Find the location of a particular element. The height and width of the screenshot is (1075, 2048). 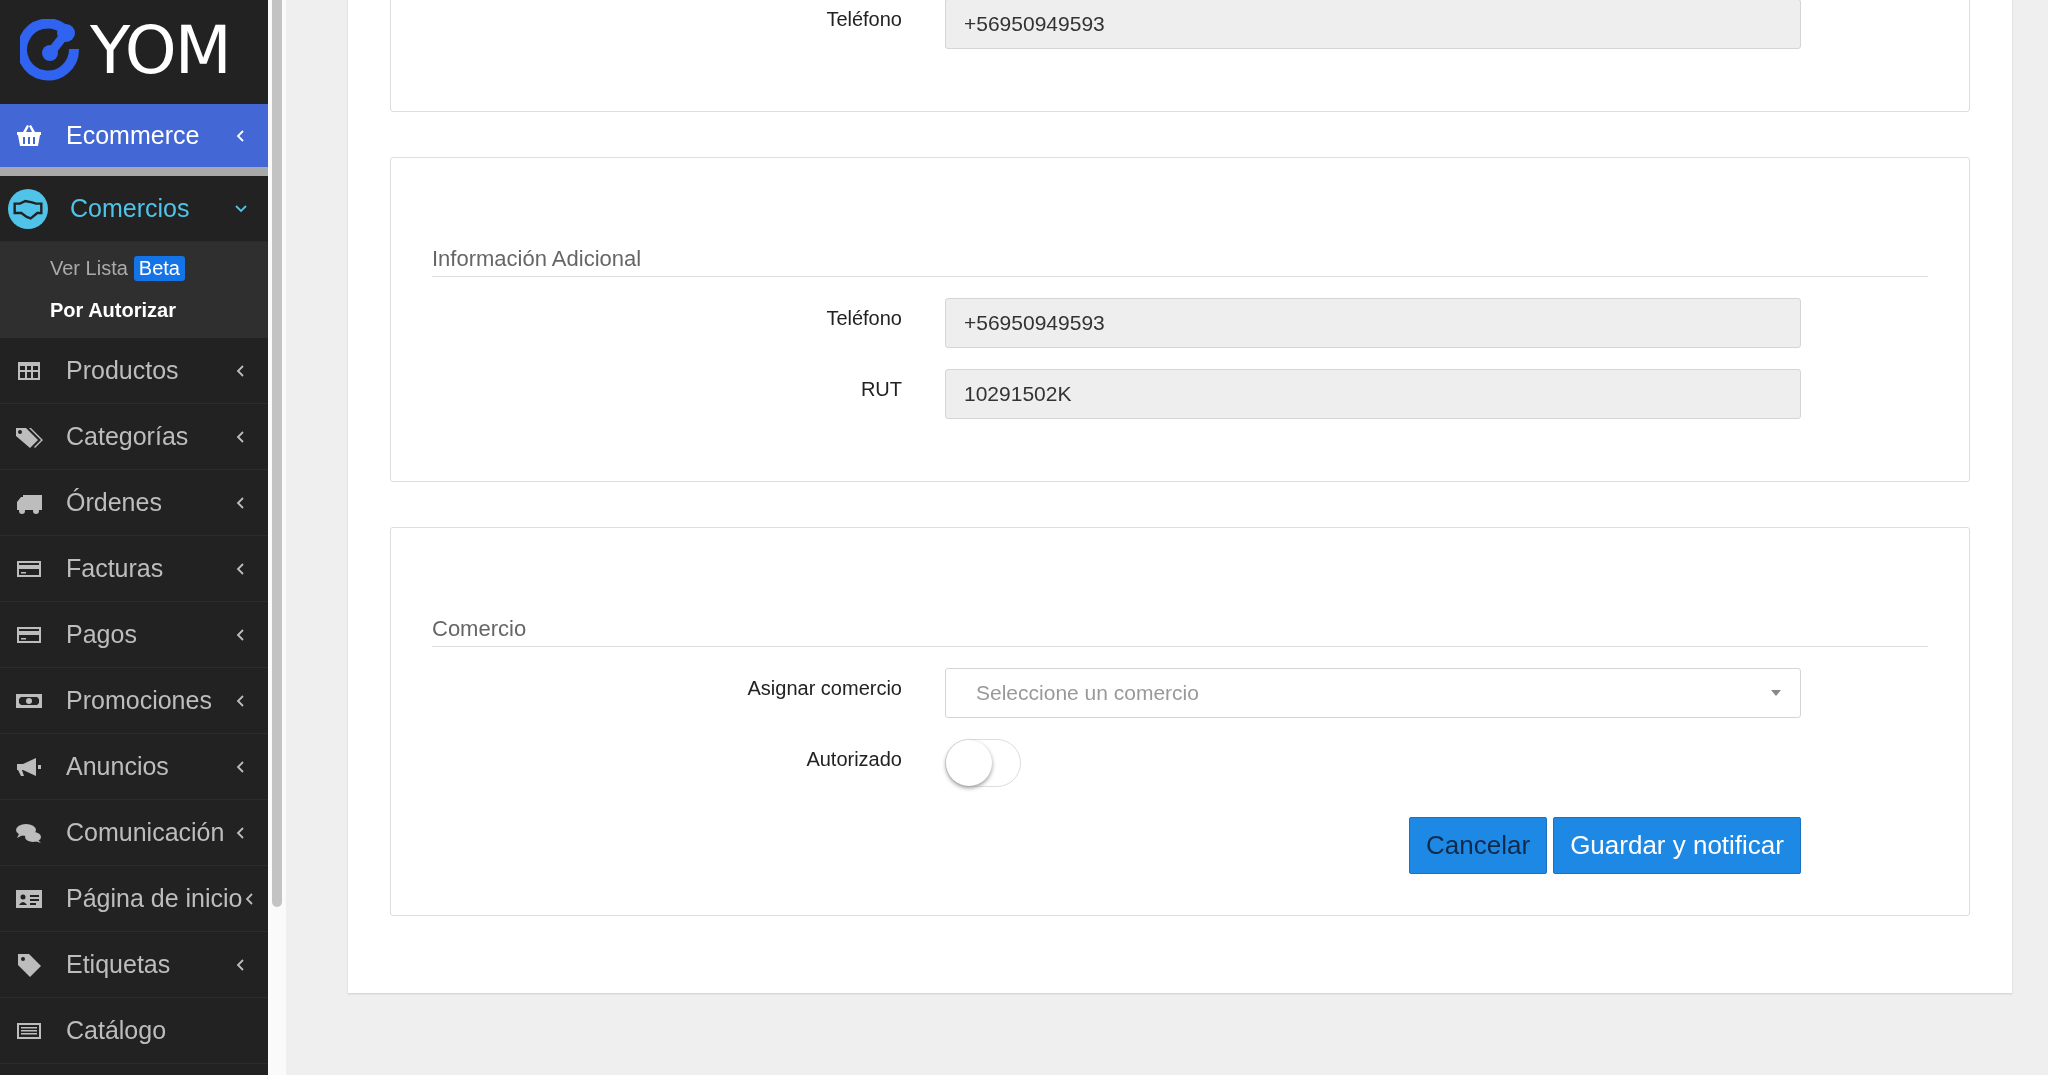

field-label: Asignar comercio is located at coordinates (824, 688).